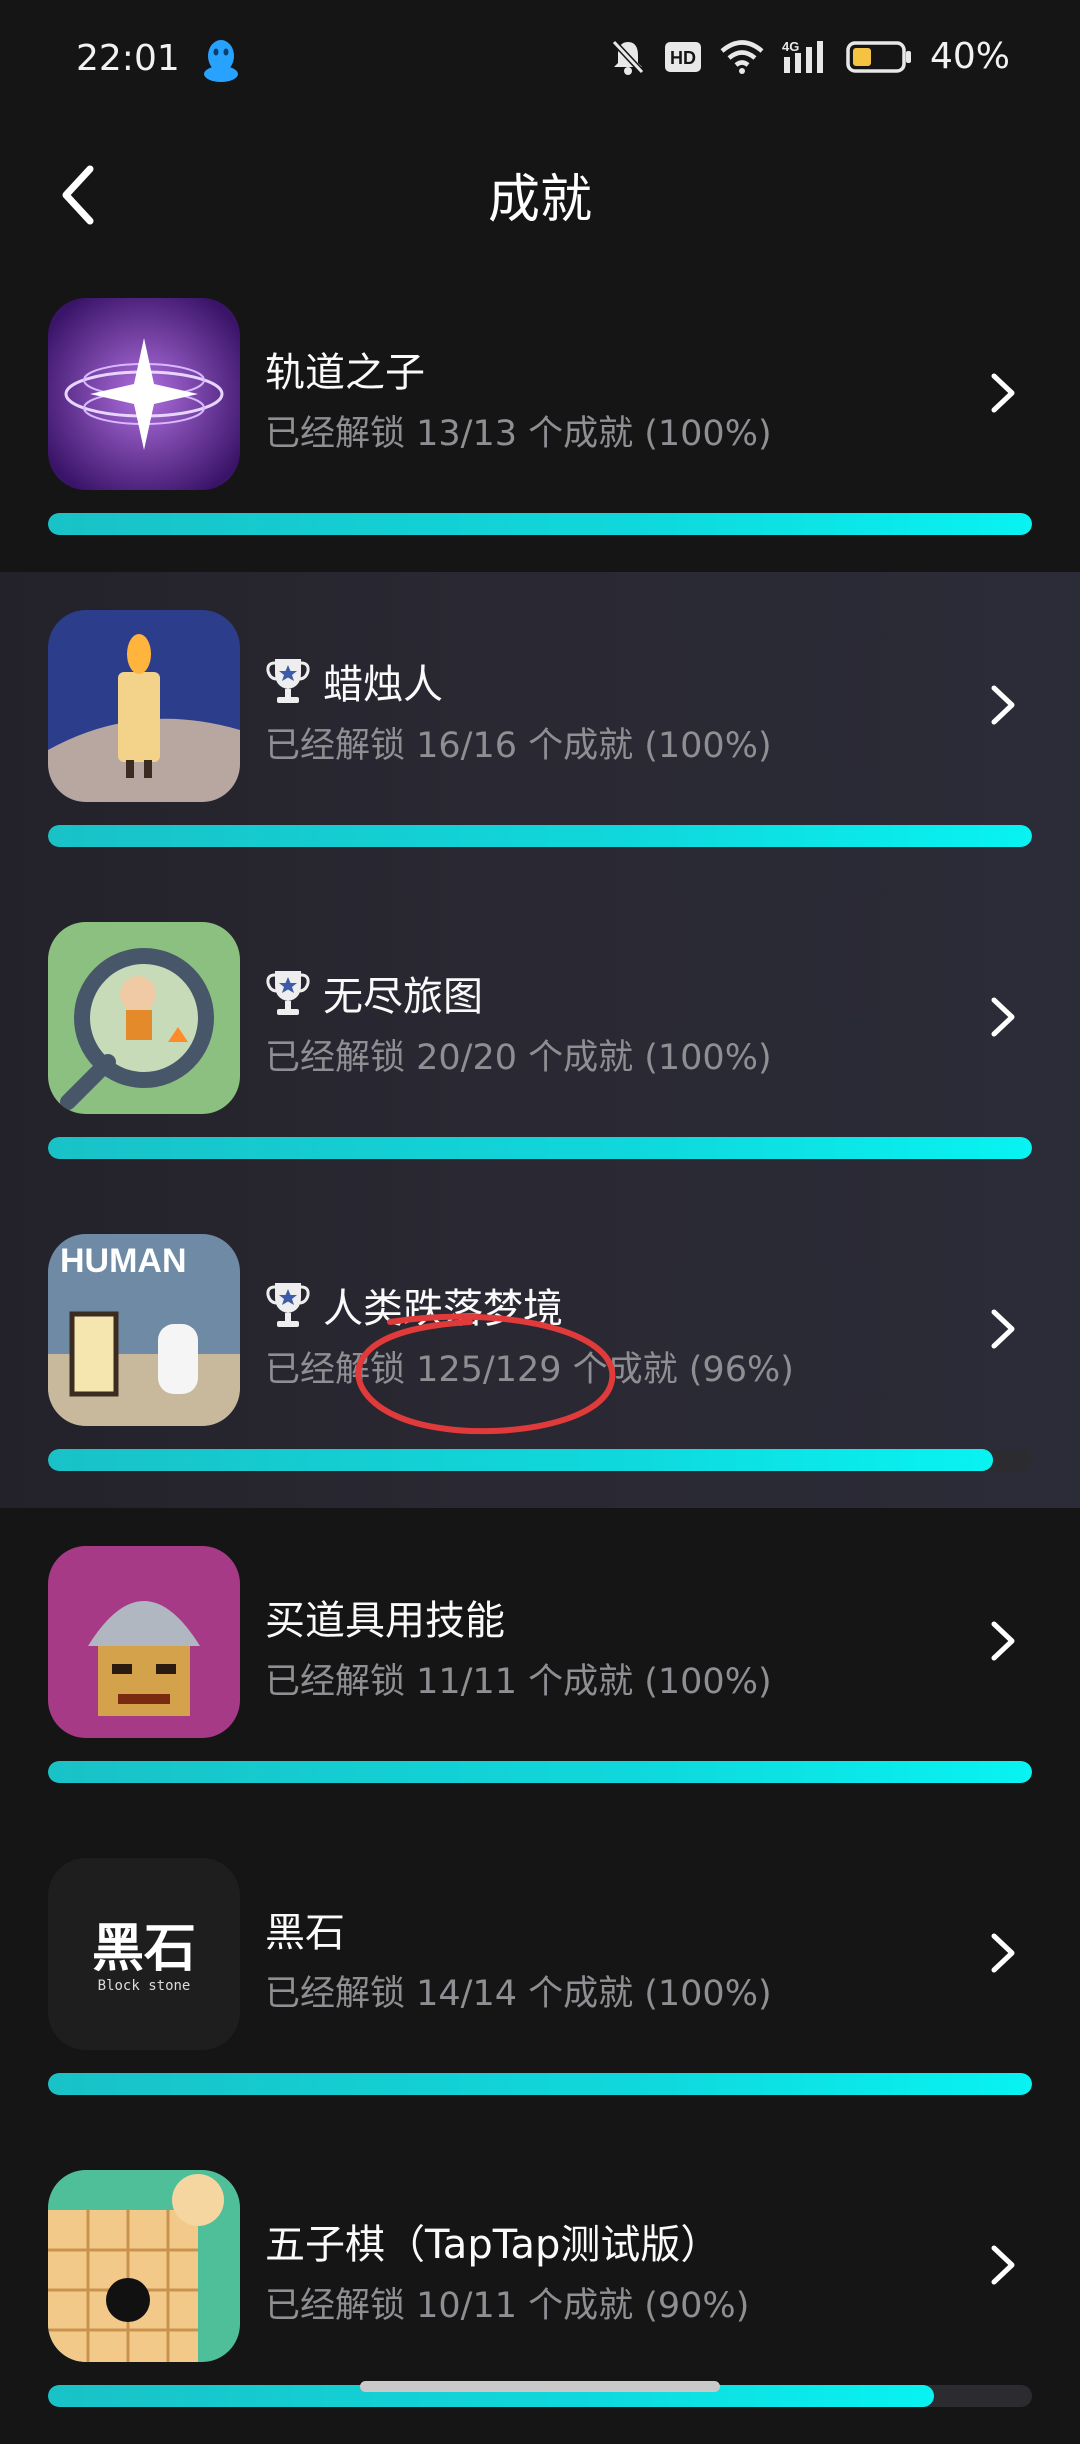  Describe the element at coordinates (878, 56) in the screenshot. I see `battery-icon` at that location.